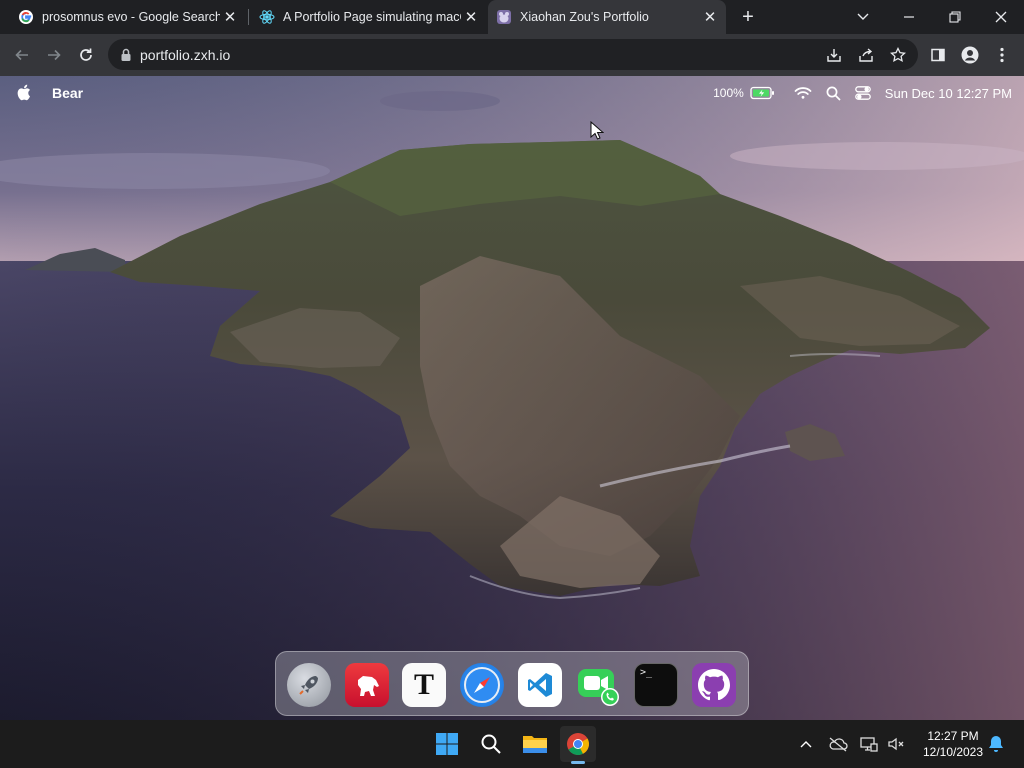  What do you see at coordinates (67, 93) in the screenshot?
I see `active-app-name: Bear` at bounding box center [67, 93].